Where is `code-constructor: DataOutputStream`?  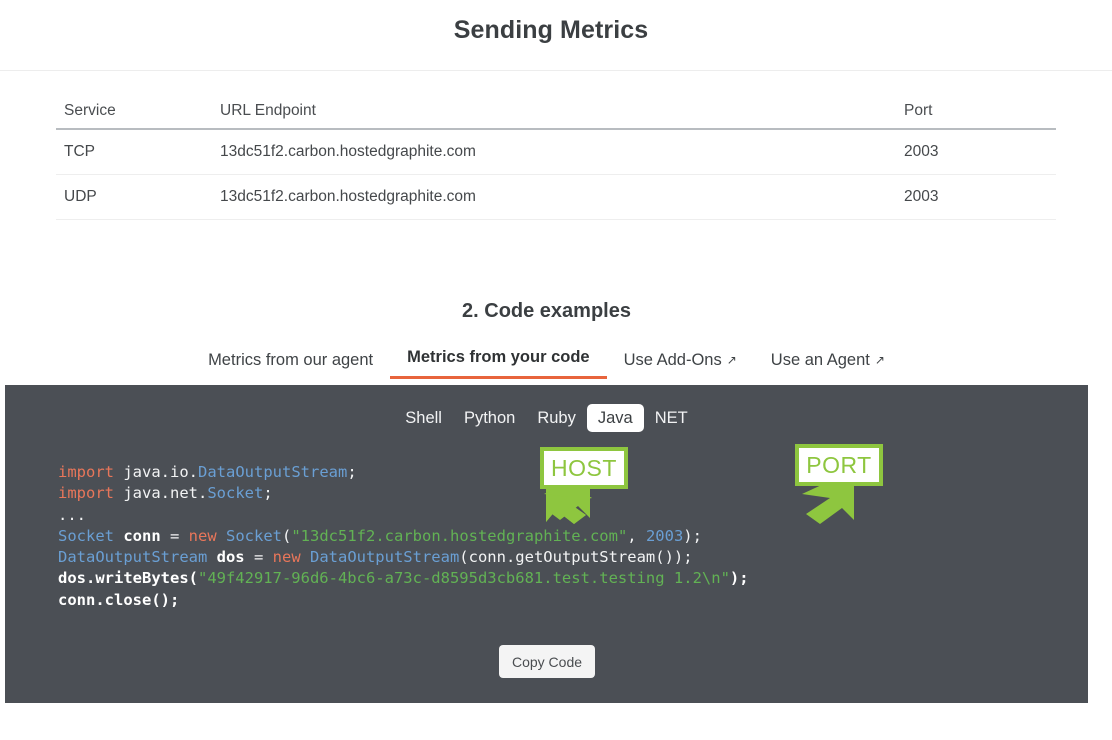 code-constructor: DataOutputStream is located at coordinates (380, 557).